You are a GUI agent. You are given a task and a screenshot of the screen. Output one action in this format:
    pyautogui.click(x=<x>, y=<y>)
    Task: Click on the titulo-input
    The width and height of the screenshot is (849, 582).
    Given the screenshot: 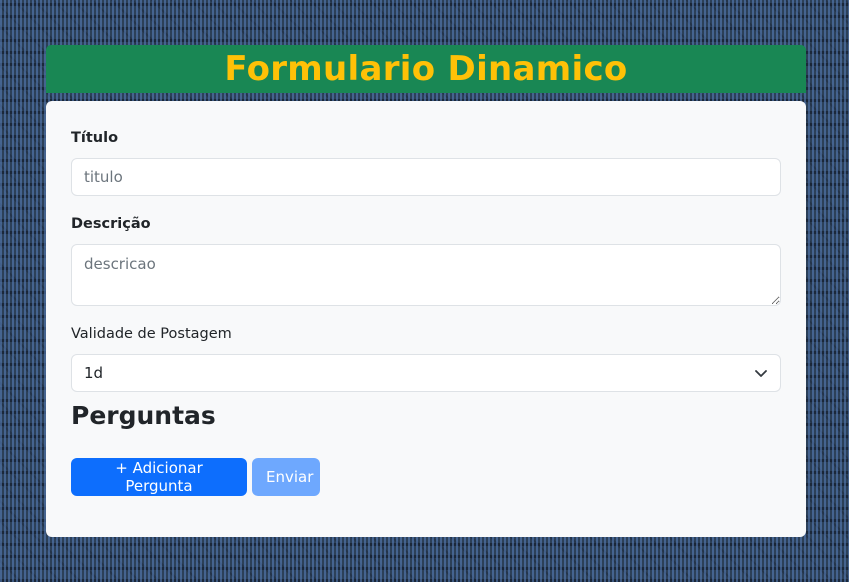 What is the action you would take?
    pyautogui.click(x=426, y=177)
    